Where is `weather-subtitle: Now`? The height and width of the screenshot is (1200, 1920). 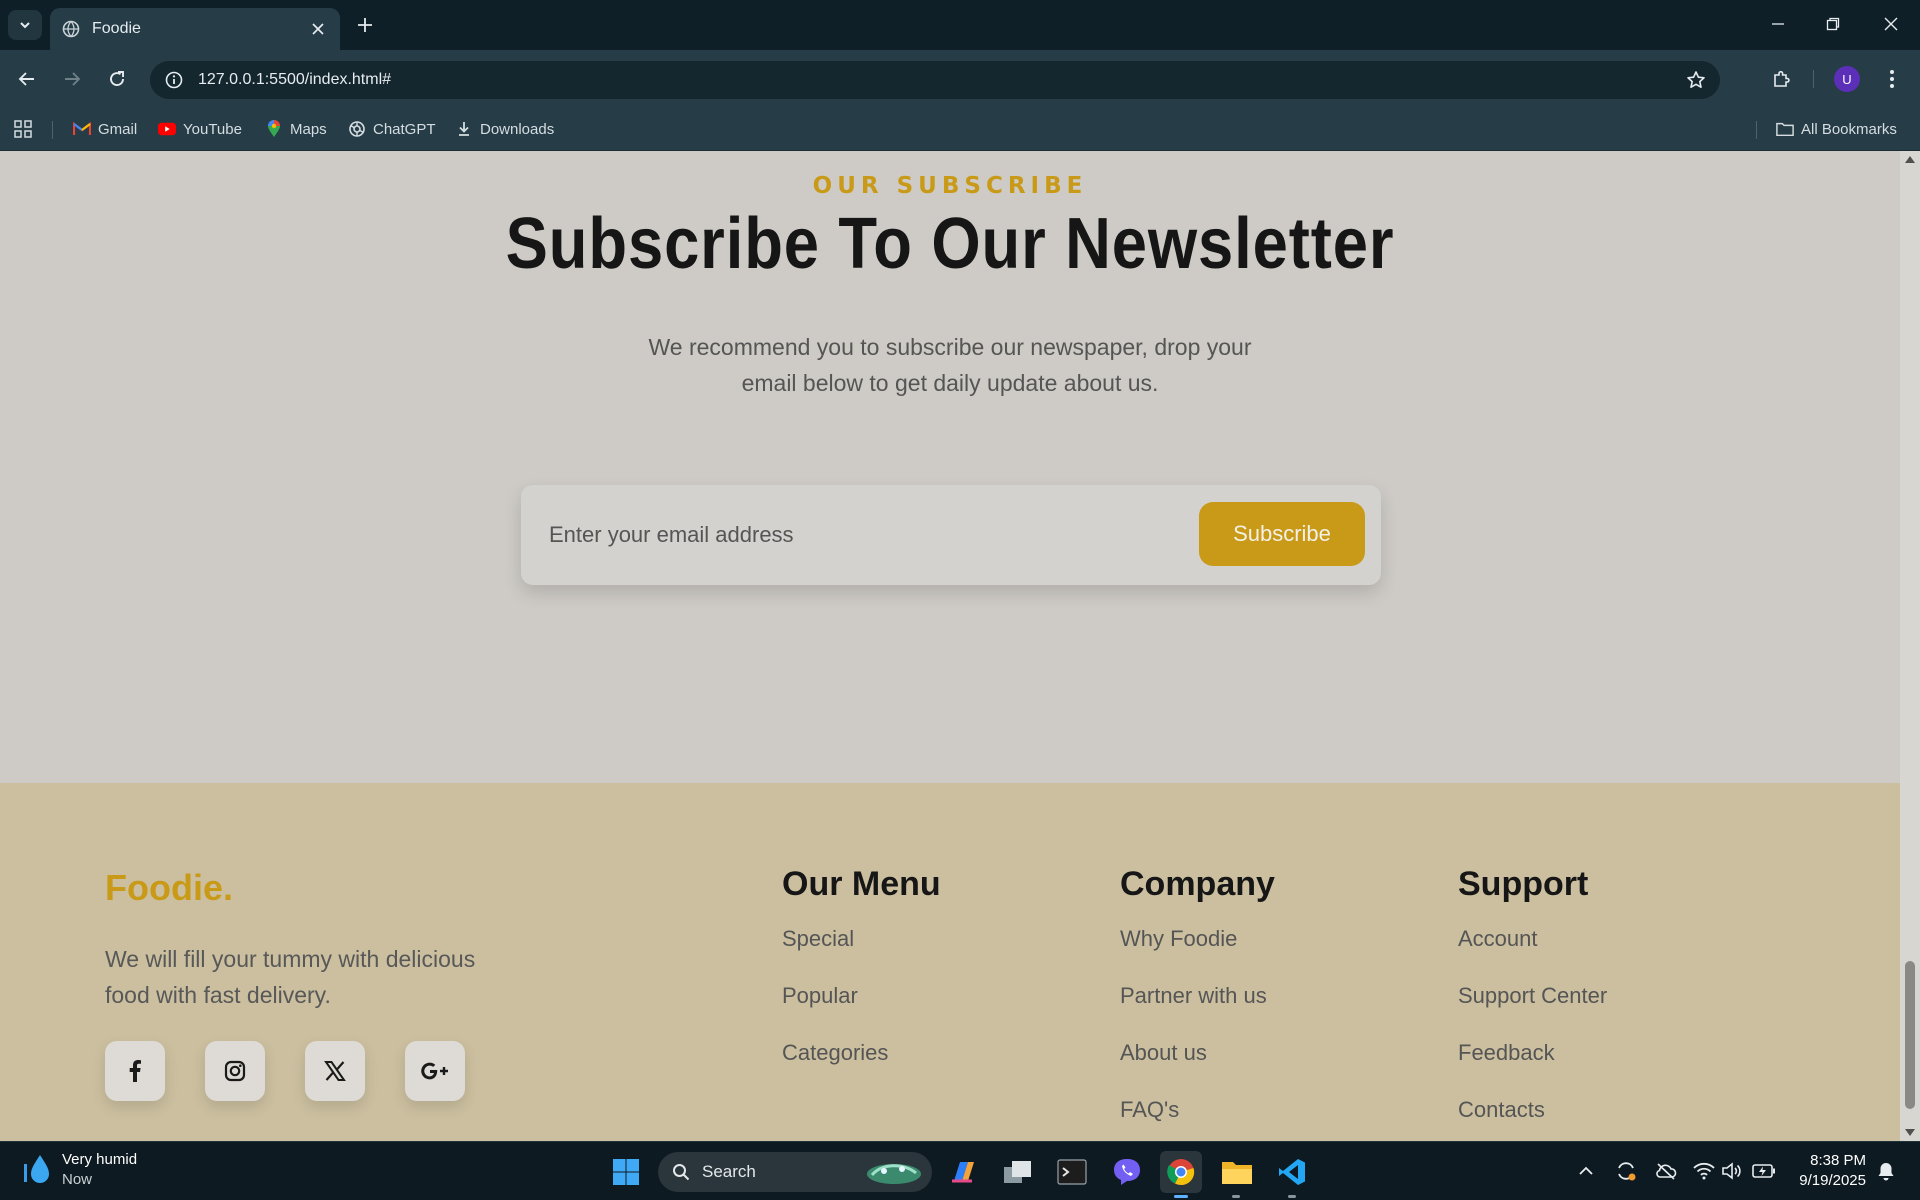 weather-subtitle: Now is located at coordinates (77, 1179).